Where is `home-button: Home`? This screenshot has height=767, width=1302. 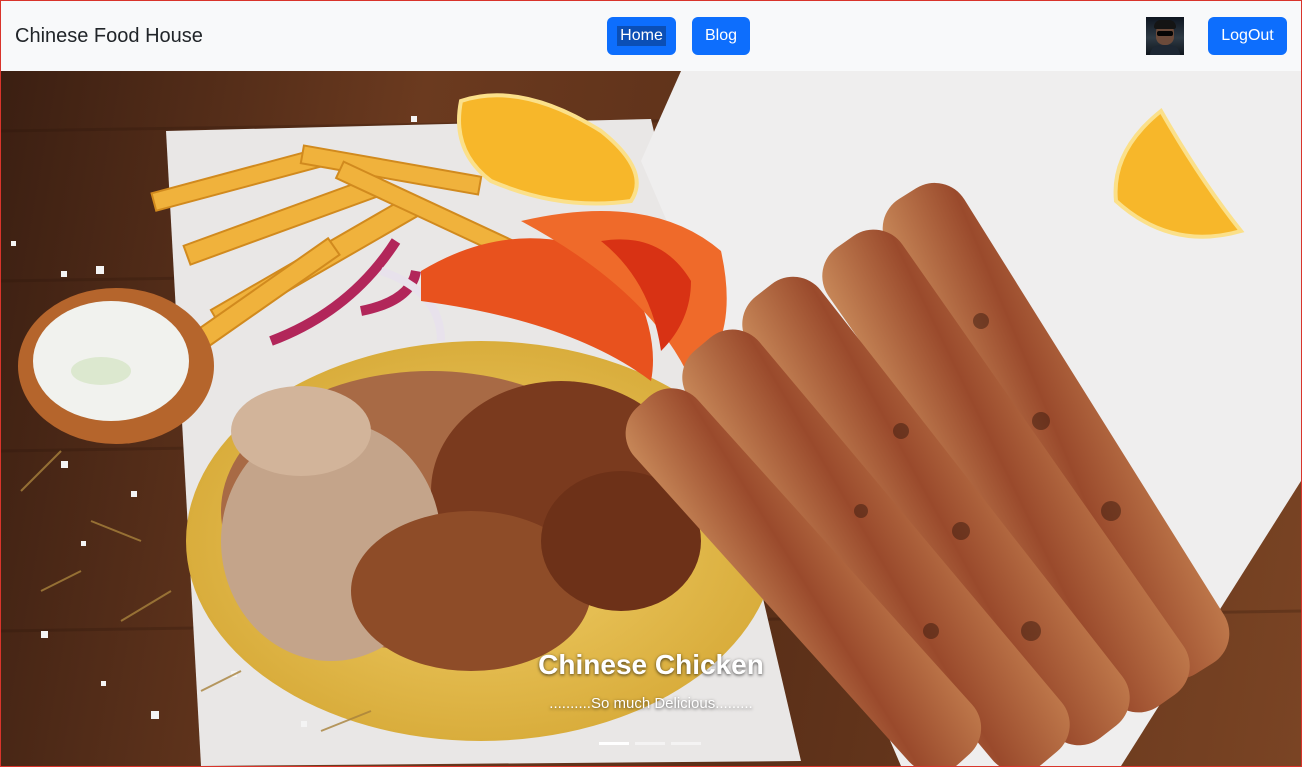 home-button: Home is located at coordinates (641, 36).